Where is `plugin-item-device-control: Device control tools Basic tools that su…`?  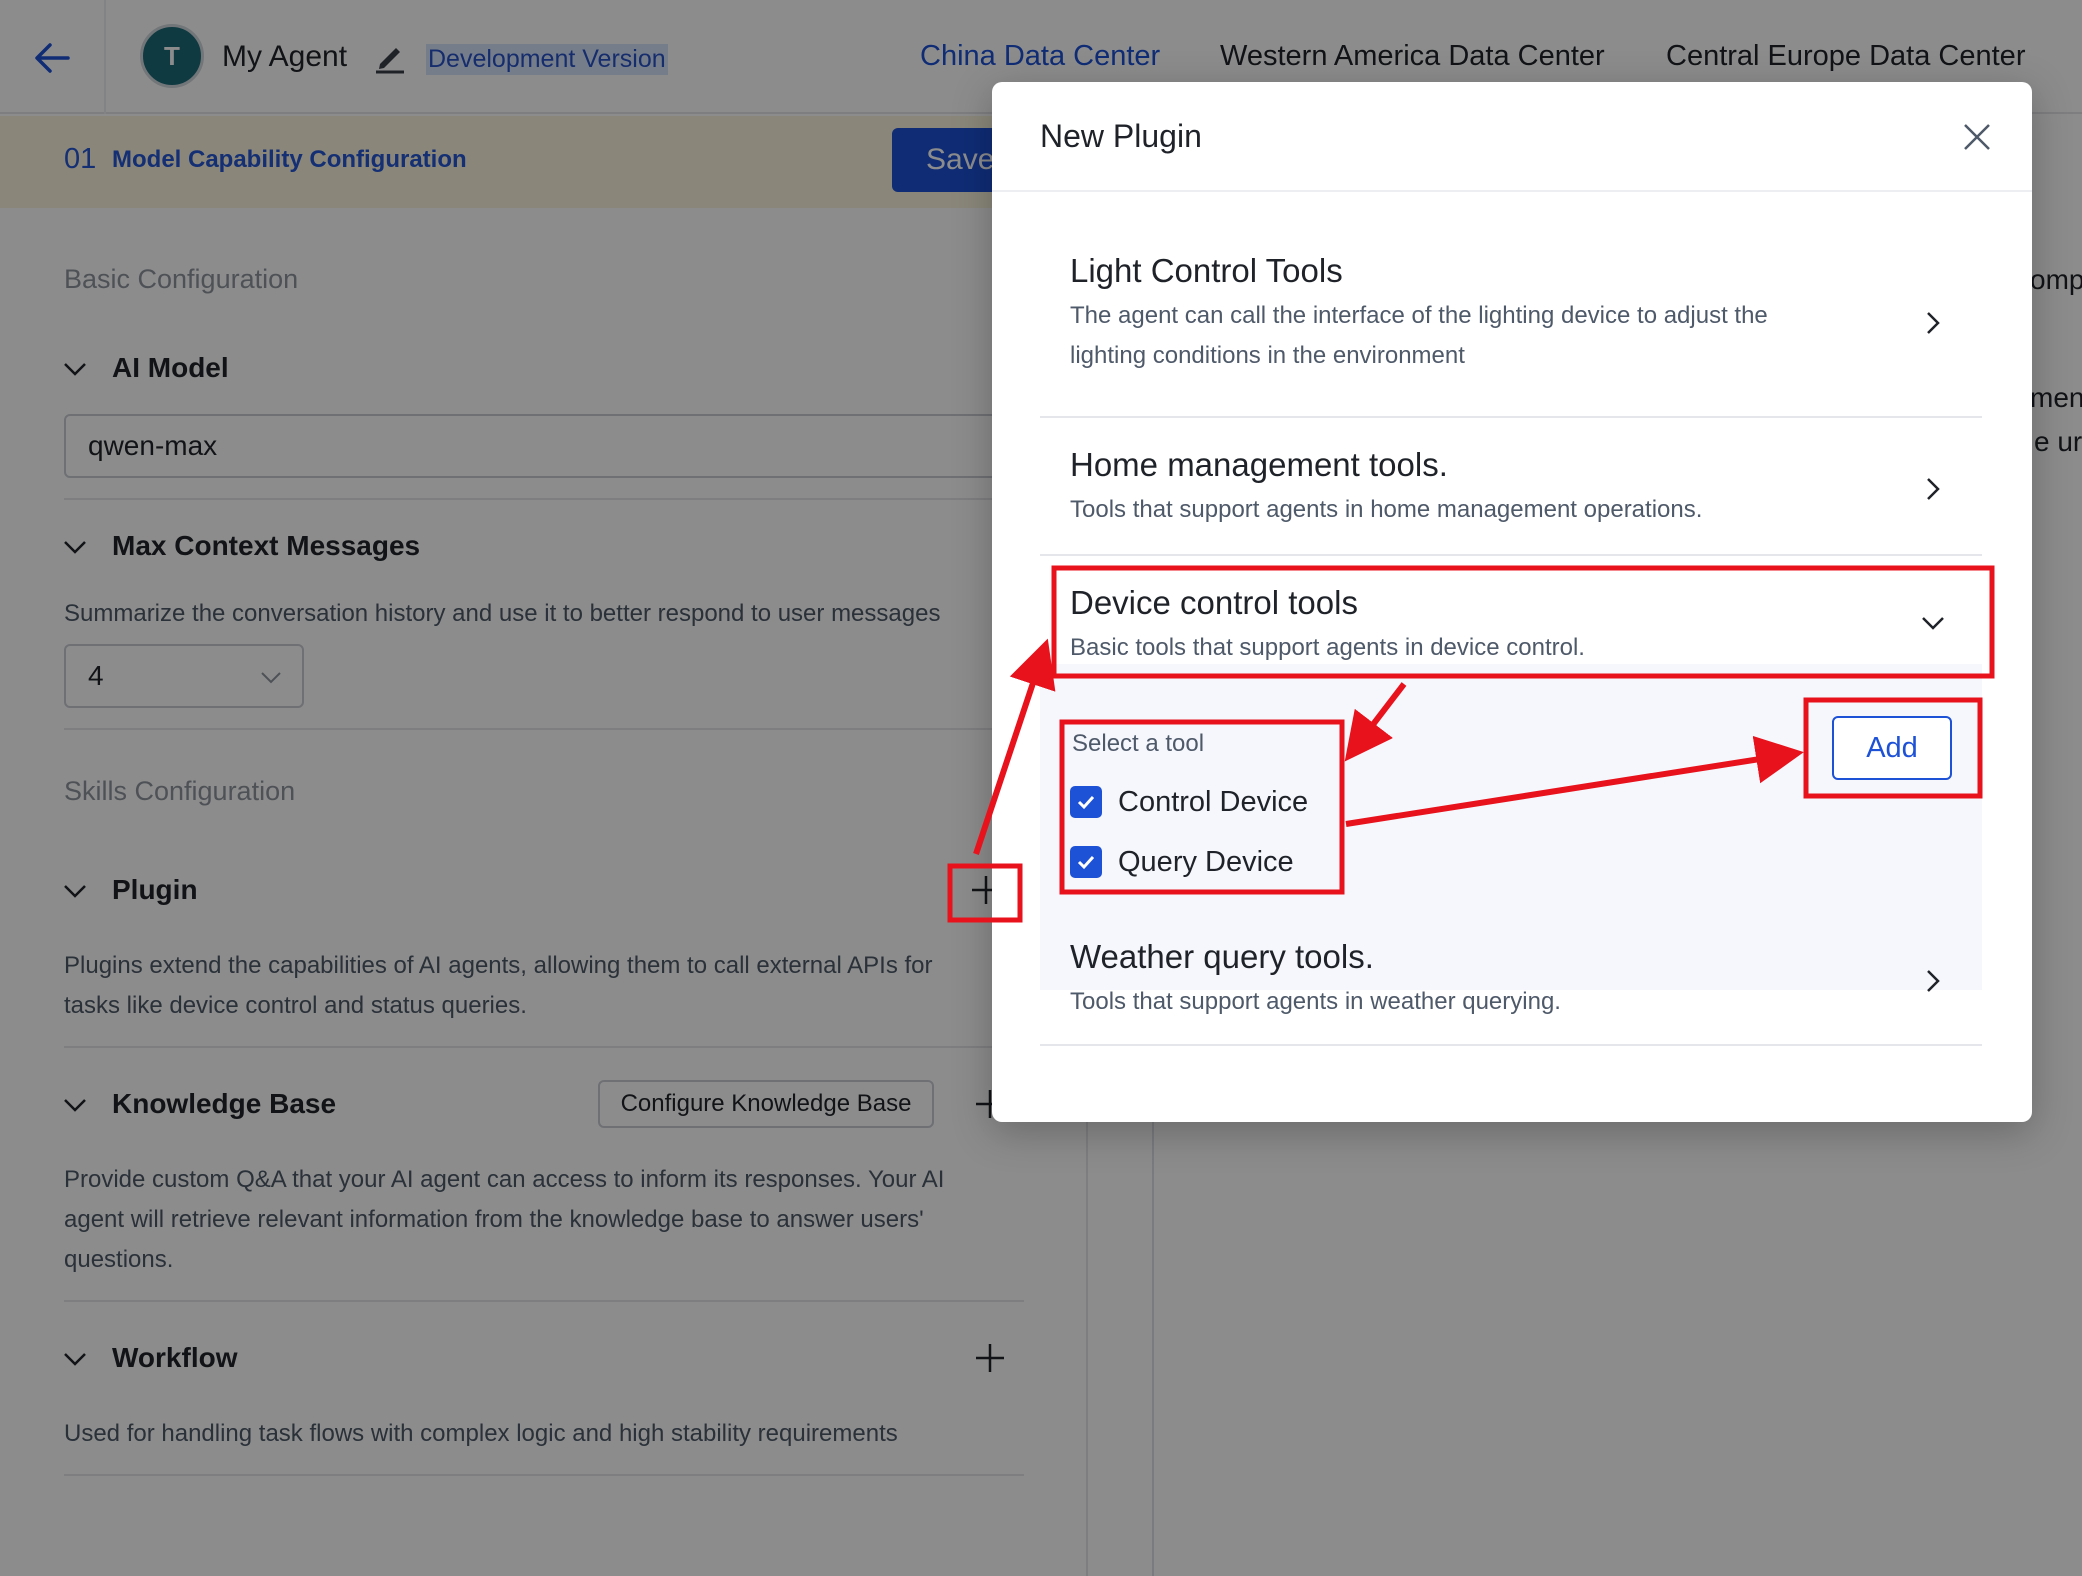
plugin-item-device-control: Device control tools Basic tools that su… is located at coordinates (1511, 624).